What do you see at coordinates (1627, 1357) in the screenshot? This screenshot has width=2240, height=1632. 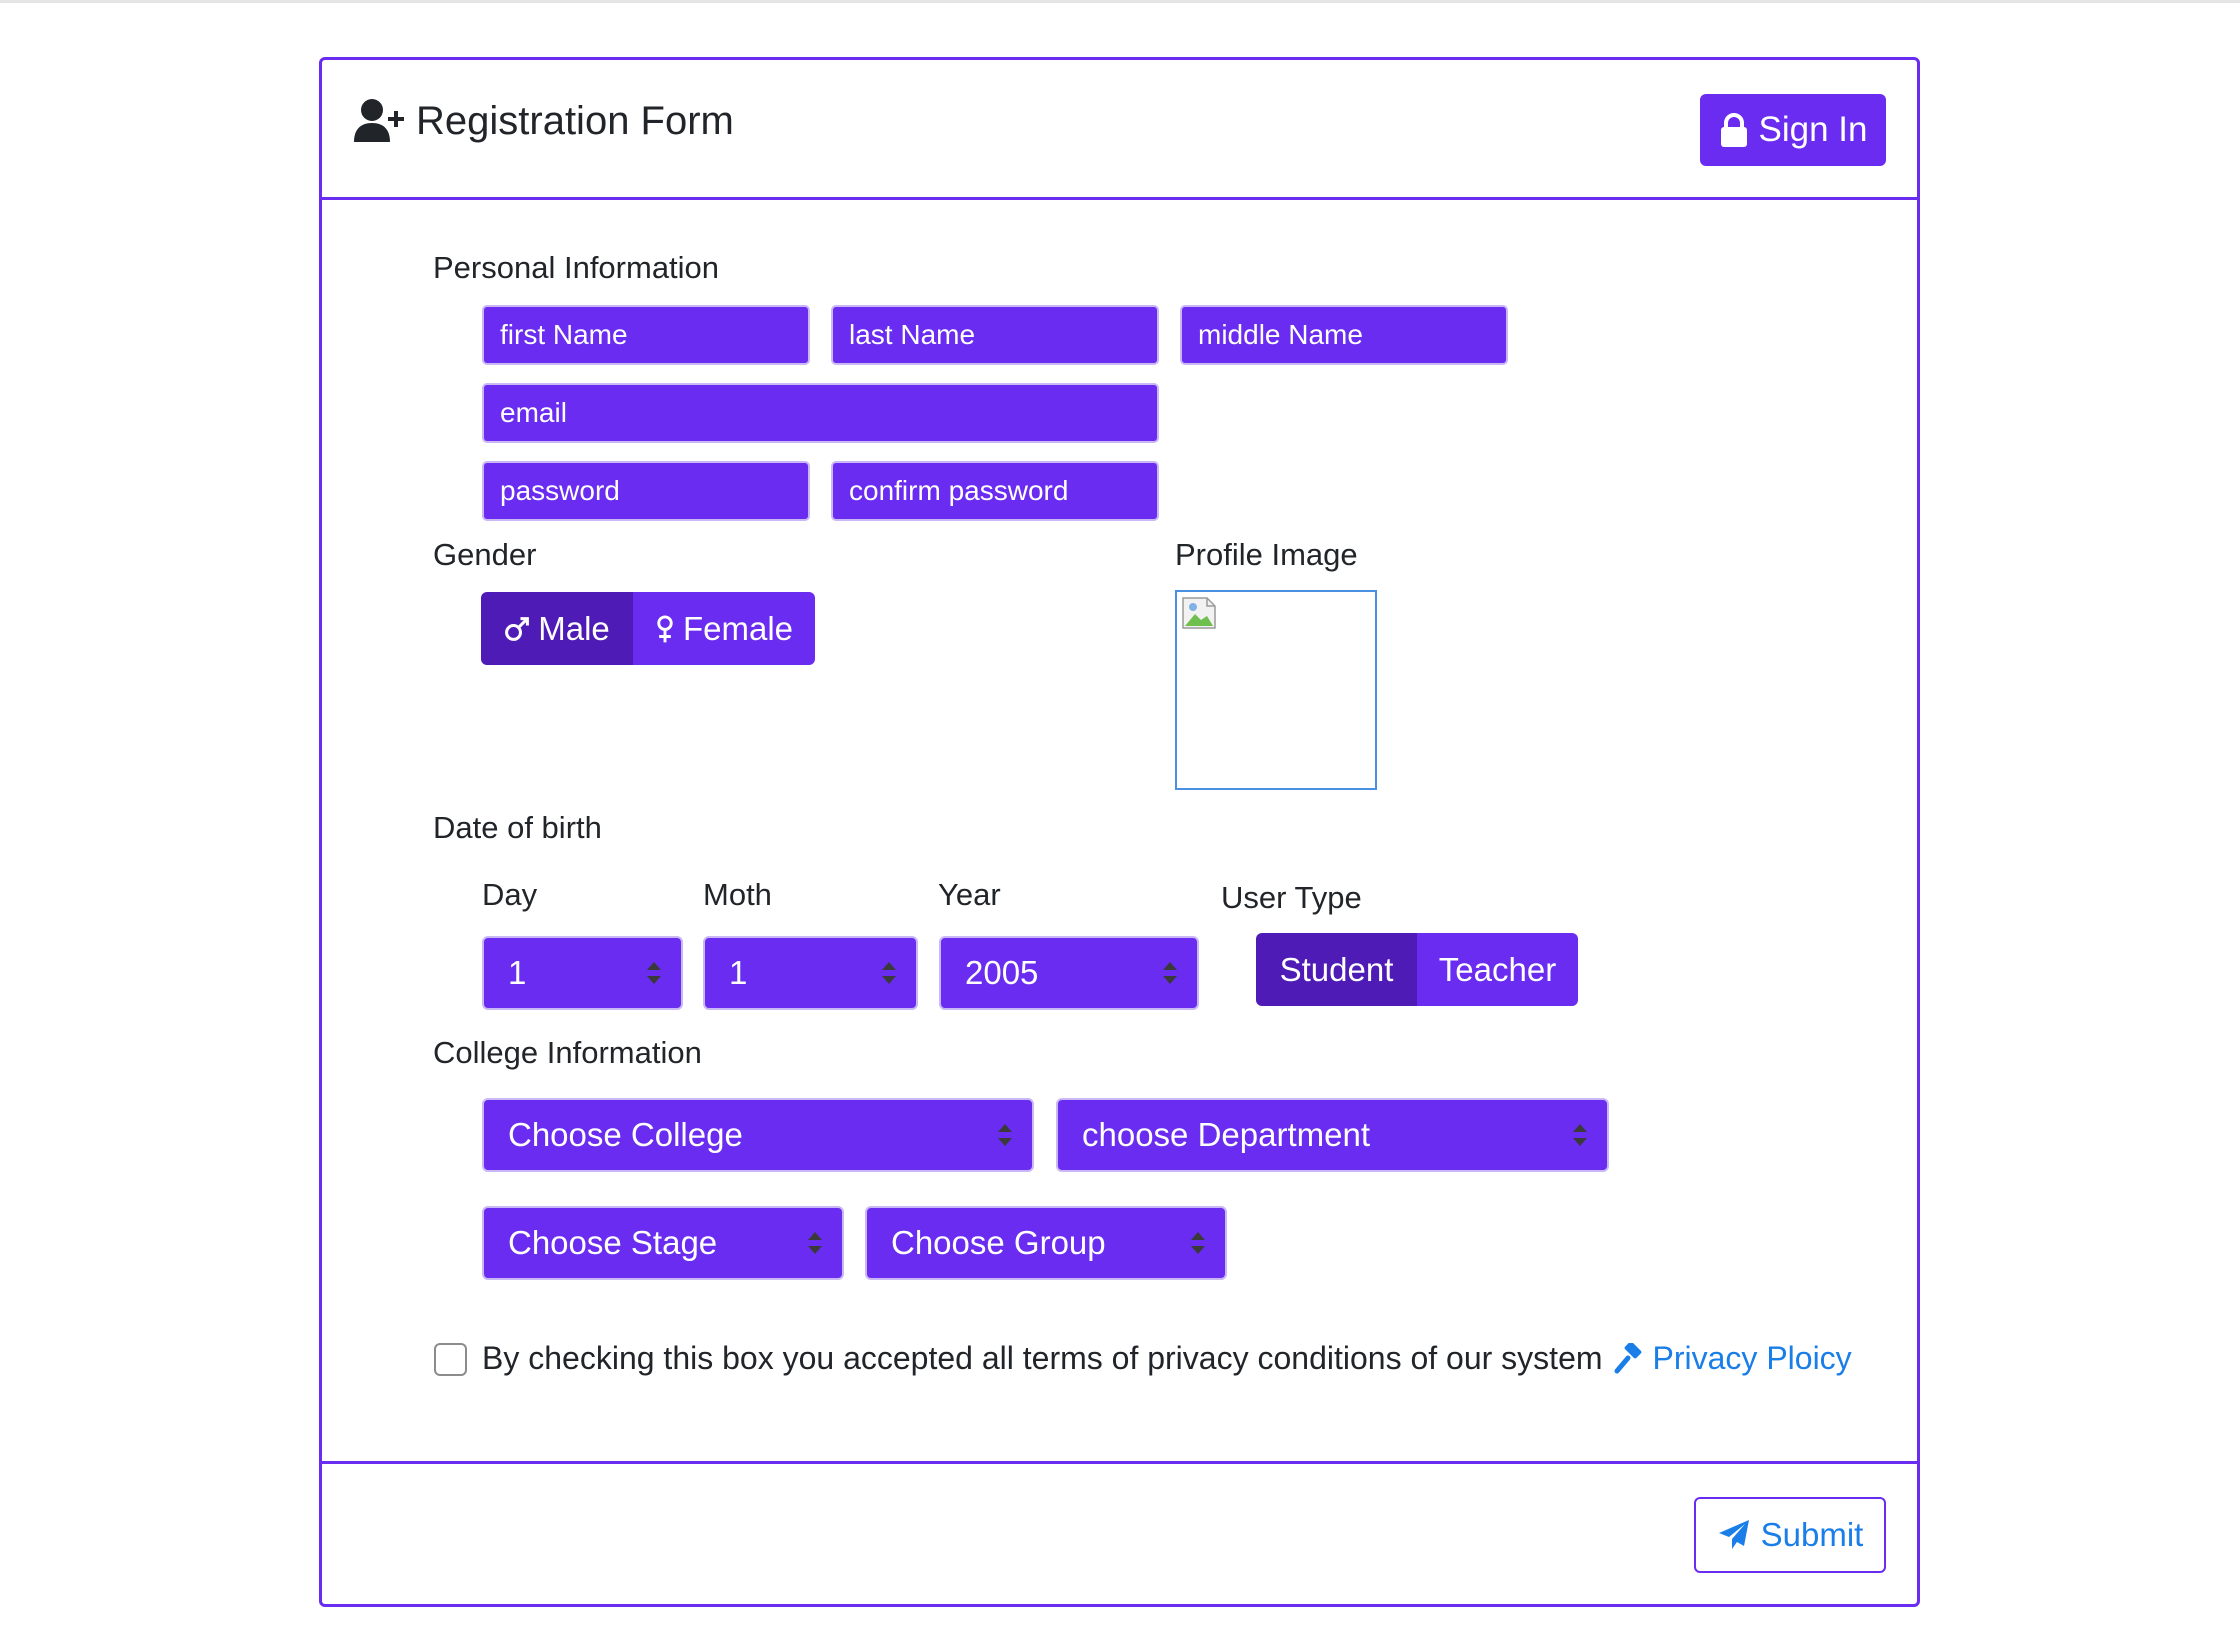 I see `gavel-icon` at bounding box center [1627, 1357].